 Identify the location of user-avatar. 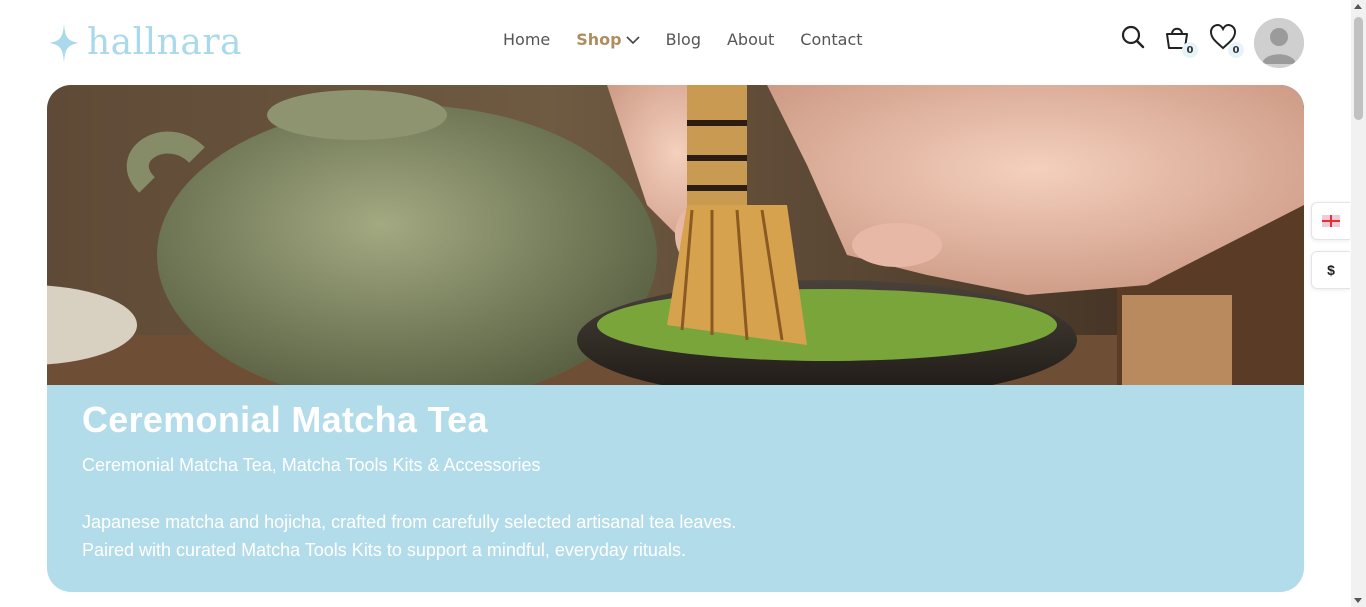
(1279, 43).